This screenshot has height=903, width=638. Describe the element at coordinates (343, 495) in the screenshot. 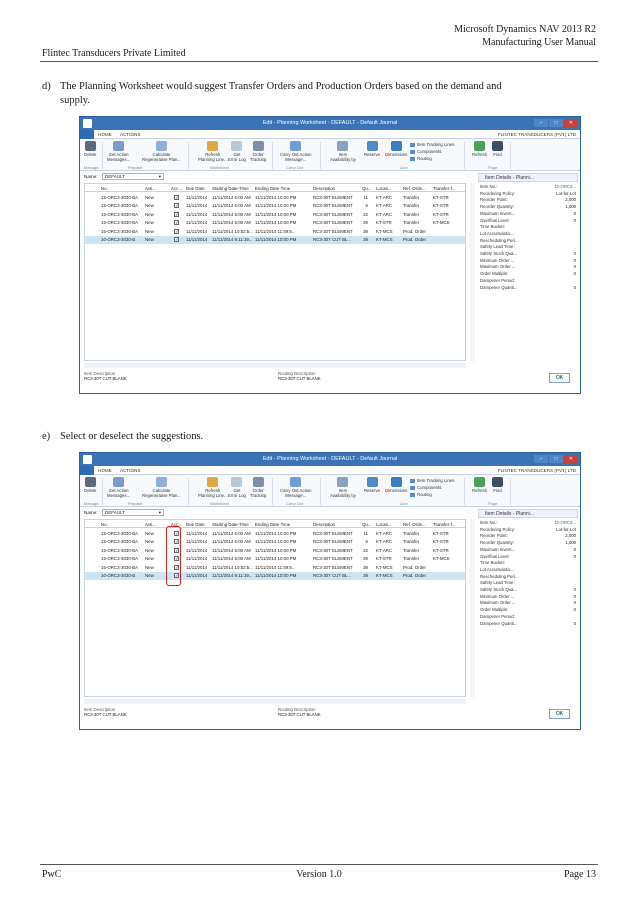

I see `item-availability-button-label: Availability by` at that location.